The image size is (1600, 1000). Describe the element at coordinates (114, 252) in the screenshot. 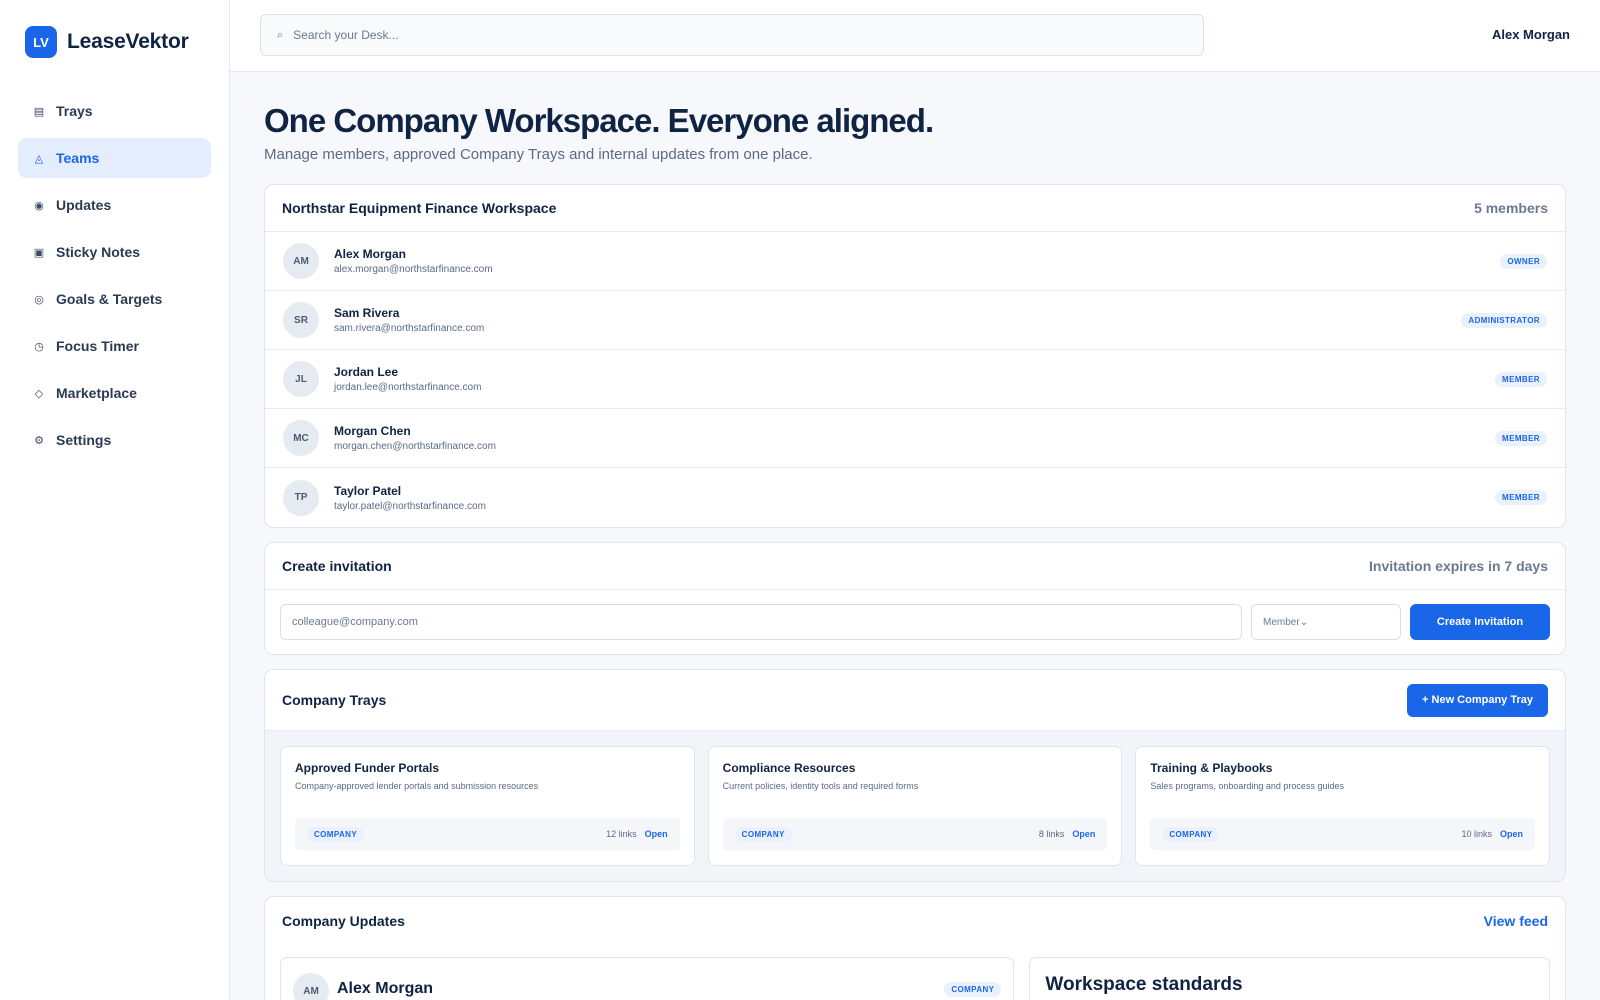

I see `sidebar-item-sticky-notes: ▣ Sticky Notes` at that location.